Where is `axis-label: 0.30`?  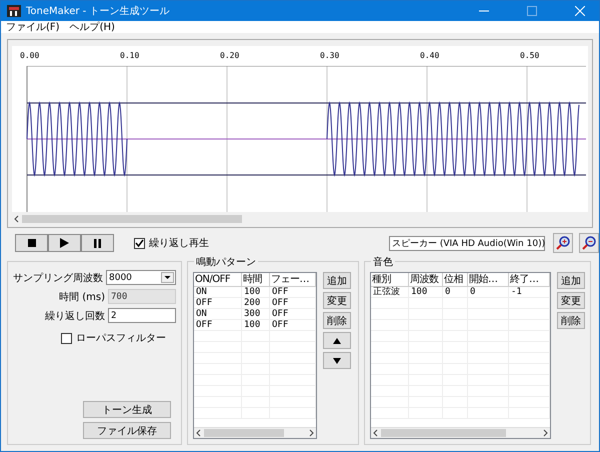 axis-label: 0.30 is located at coordinates (330, 55).